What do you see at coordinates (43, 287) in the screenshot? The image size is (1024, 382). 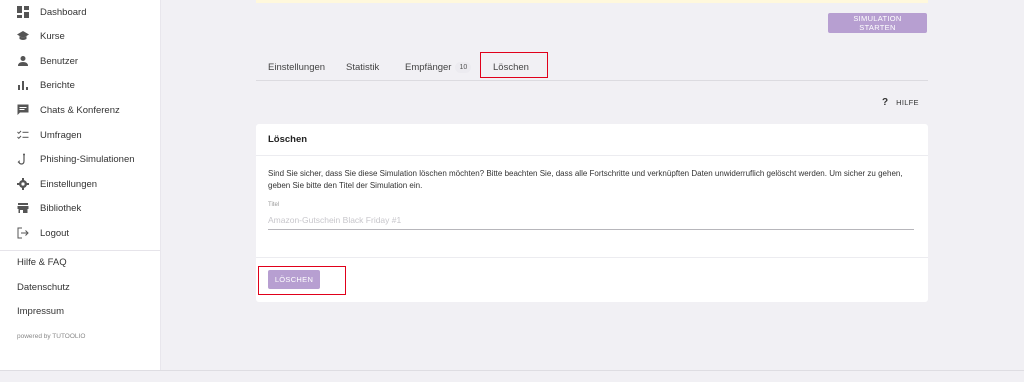 I see `link-datenschutz: Datenschutz` at bounding box center [43, 287].